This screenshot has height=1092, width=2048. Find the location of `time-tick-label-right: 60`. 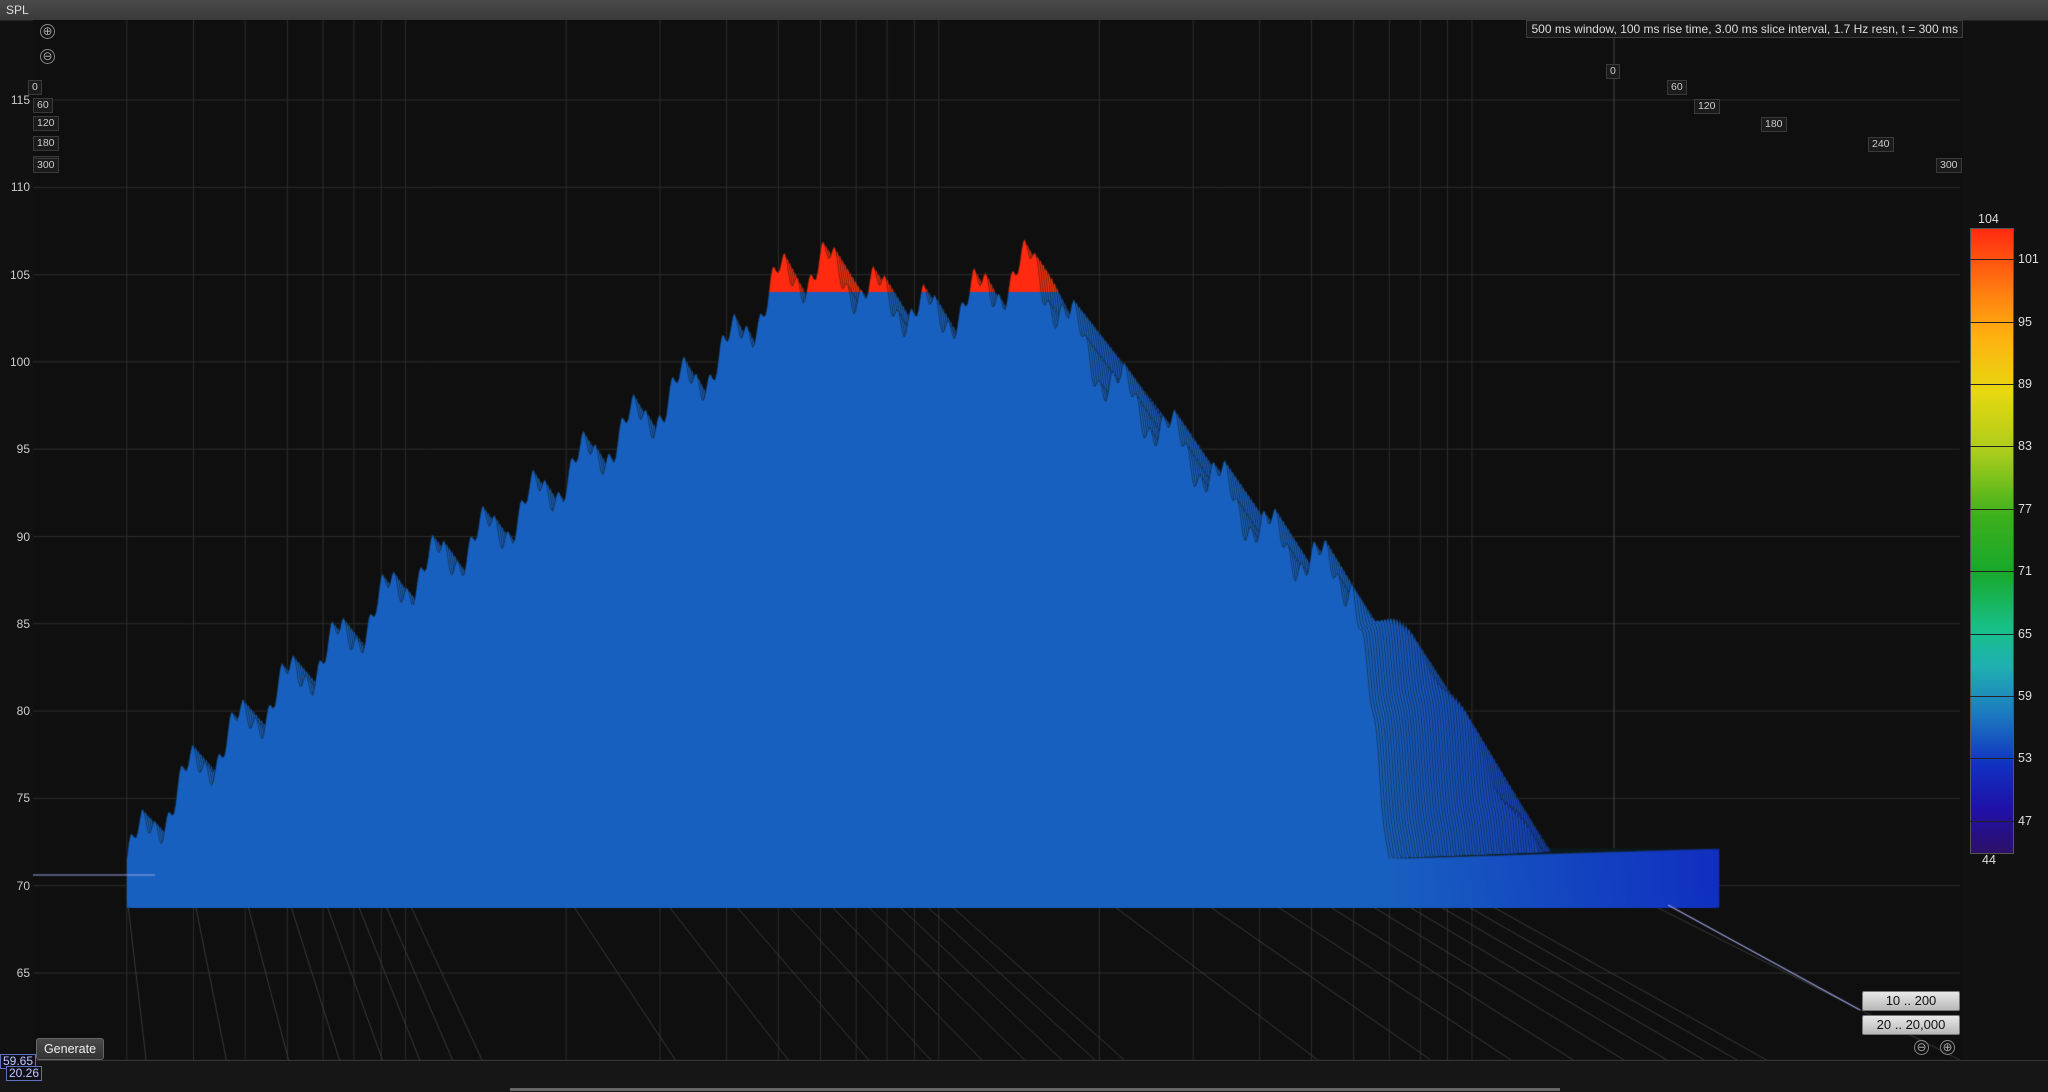

time-tick-label-right: 60 is located at coordinates (1677, 87).